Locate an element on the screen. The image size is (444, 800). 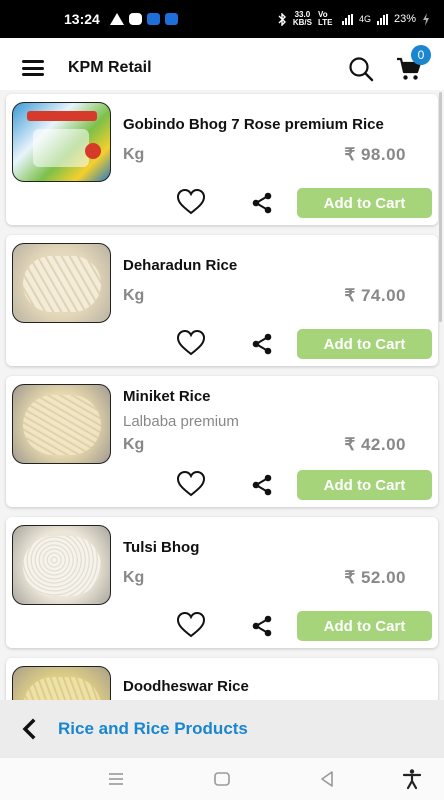
product-name: Deharadun Rice is located at coordinates (180, 265).